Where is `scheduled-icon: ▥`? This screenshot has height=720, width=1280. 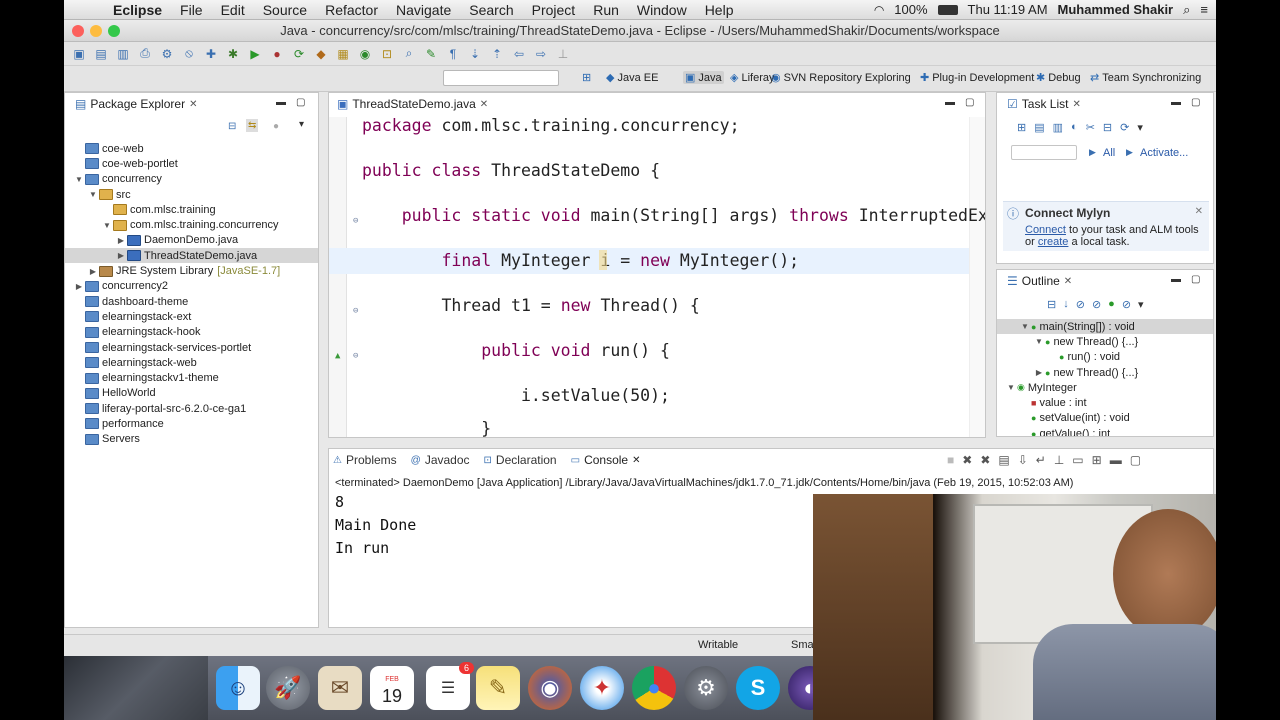
scheduled-icon: ▥ is located at coordinates (1058, 127).